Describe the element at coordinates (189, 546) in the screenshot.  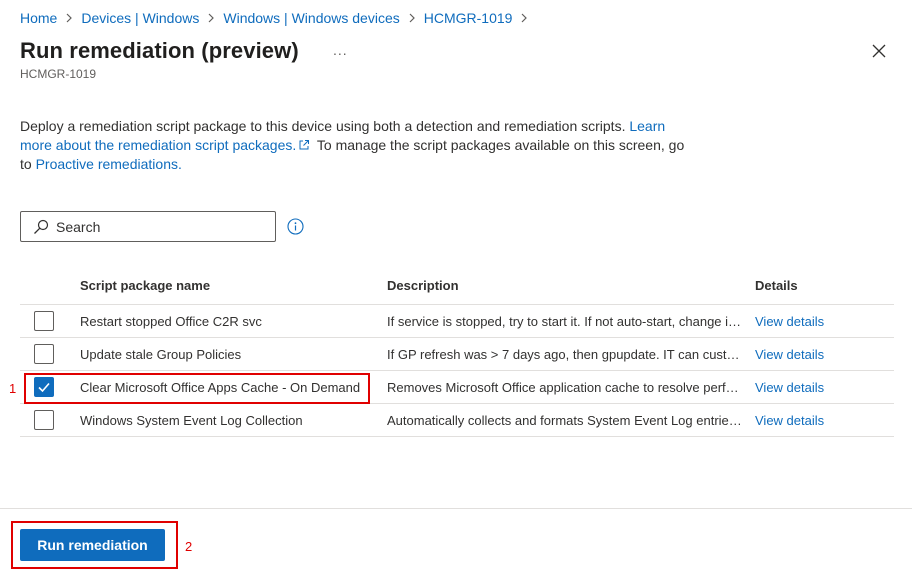
I see `annotation-number-2: 2` at that location.